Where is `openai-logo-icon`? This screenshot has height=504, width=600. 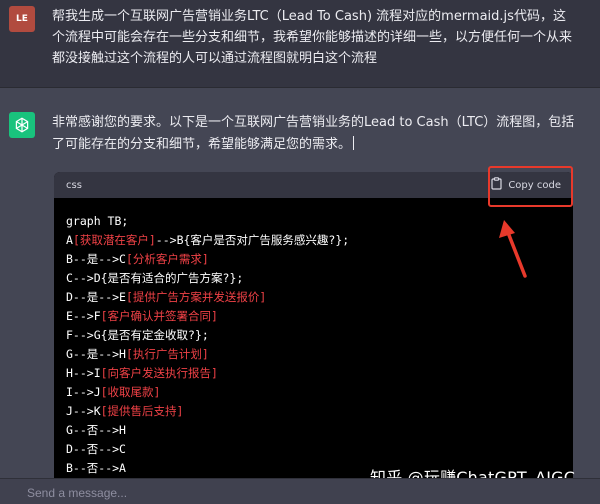 openai-logo-icon is located at coordinates (22, 125).